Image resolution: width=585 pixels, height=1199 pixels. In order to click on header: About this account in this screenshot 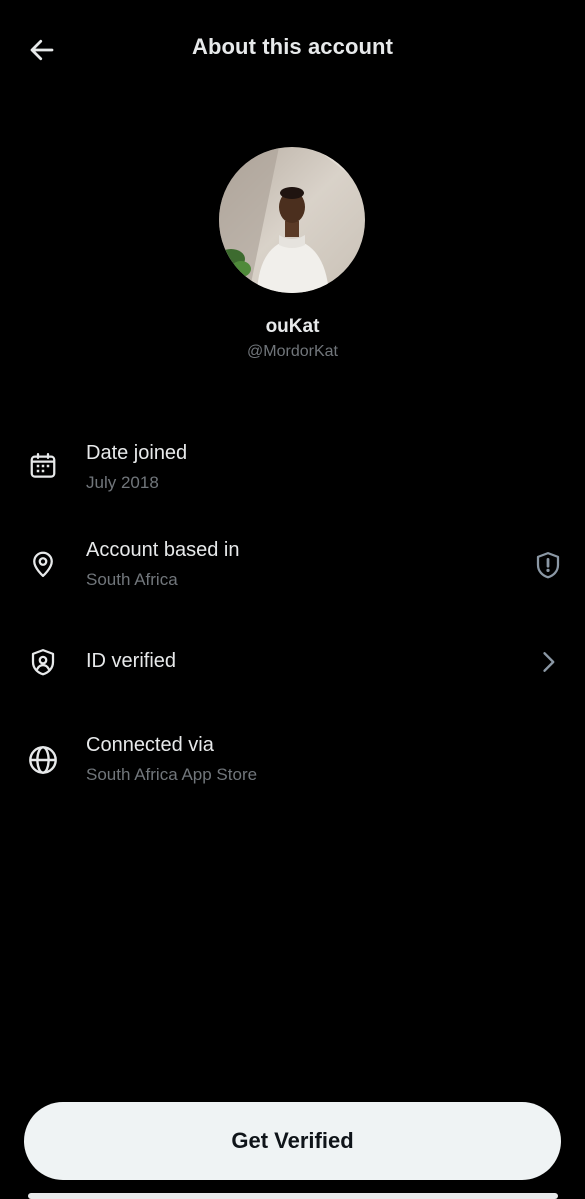, I will do `click(292, 49)`.